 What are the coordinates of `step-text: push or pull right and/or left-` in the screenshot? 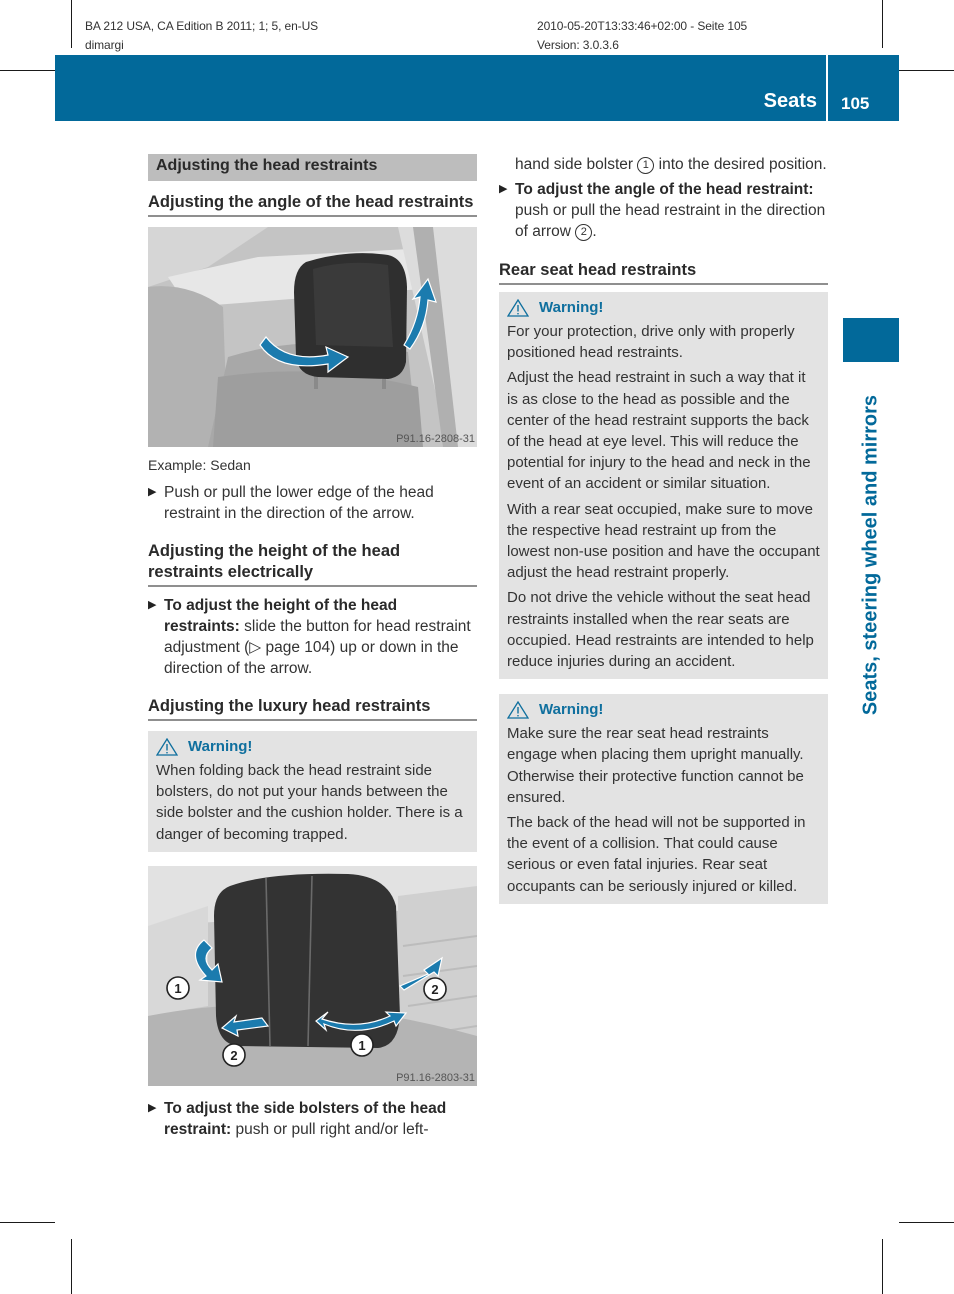 It's located at (330, 1129).